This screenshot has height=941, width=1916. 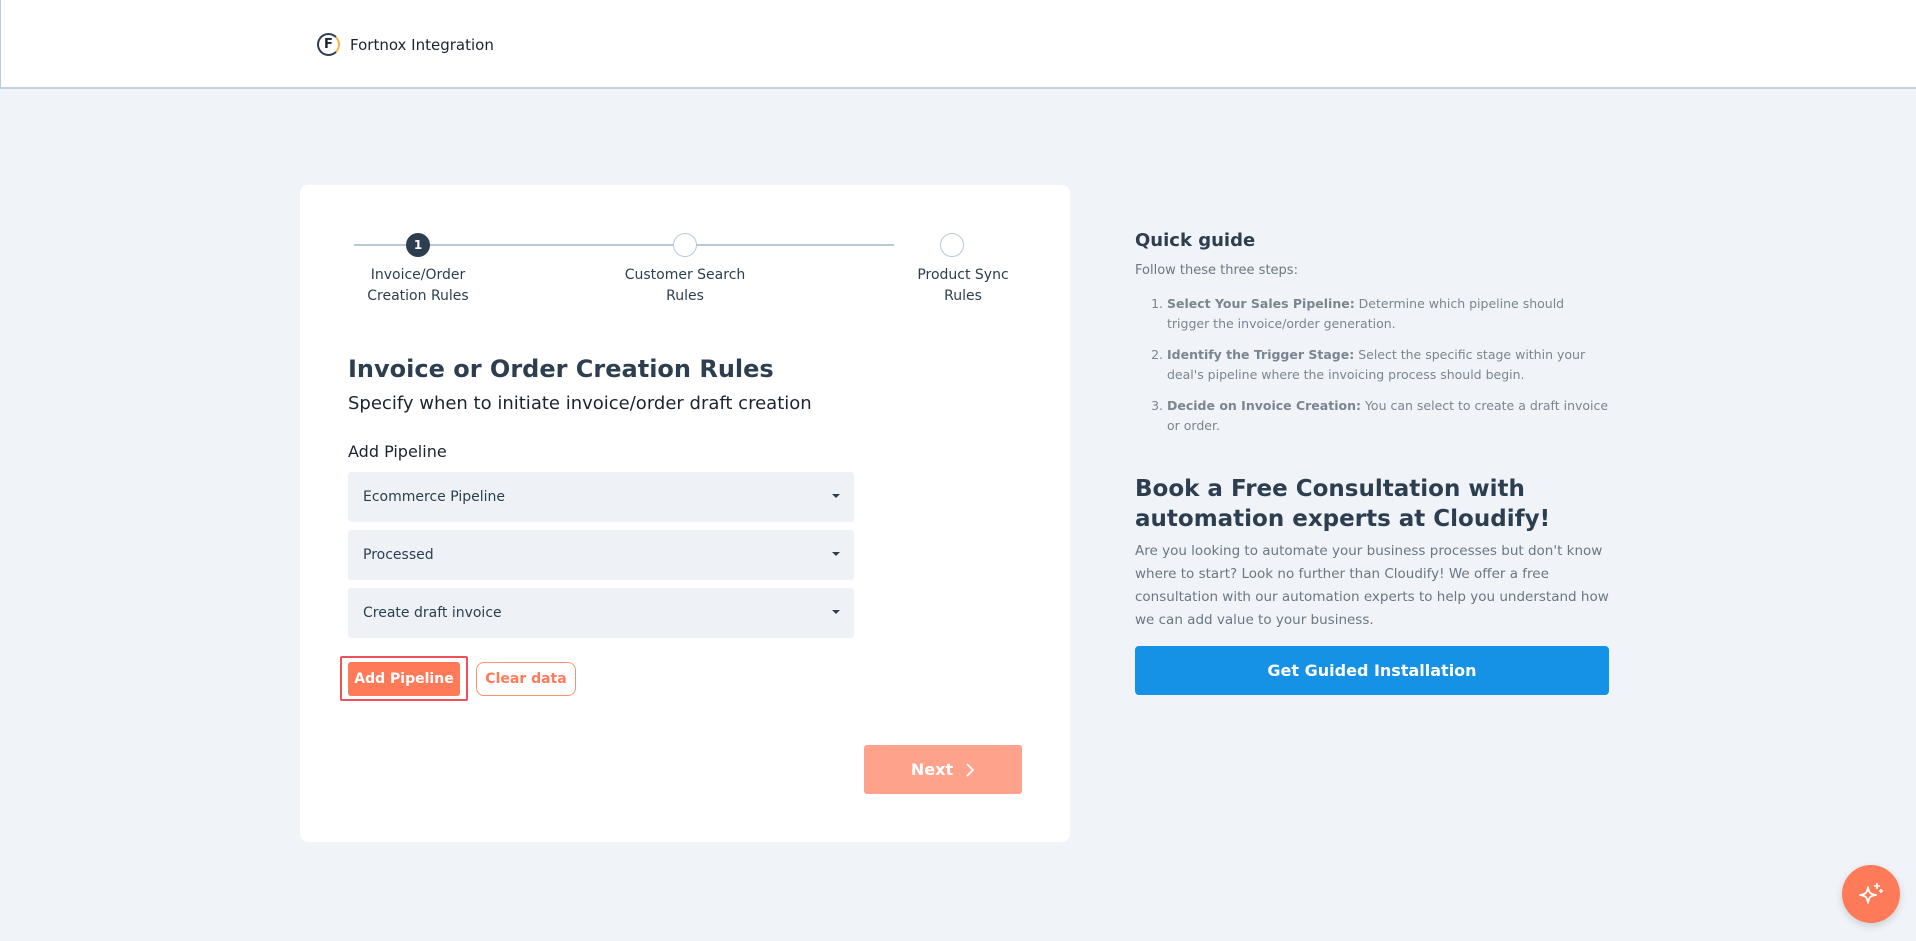 I want to click on action-select: Create draft invoice, so click(x=601, y=613).